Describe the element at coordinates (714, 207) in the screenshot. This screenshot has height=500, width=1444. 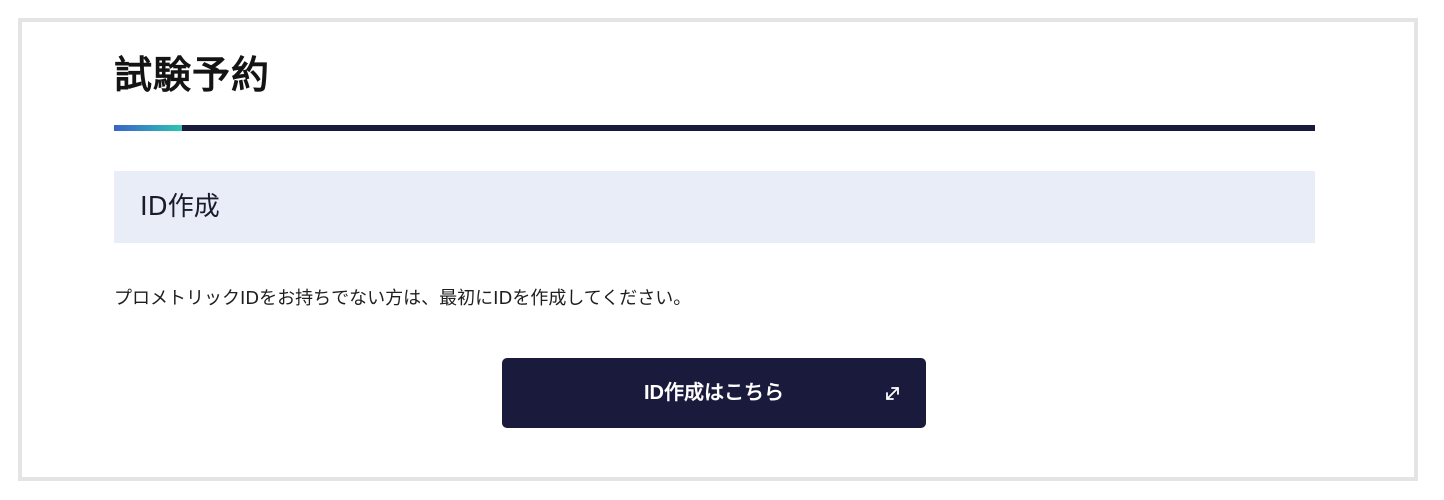
I see `section-header: ID作成` at that location.